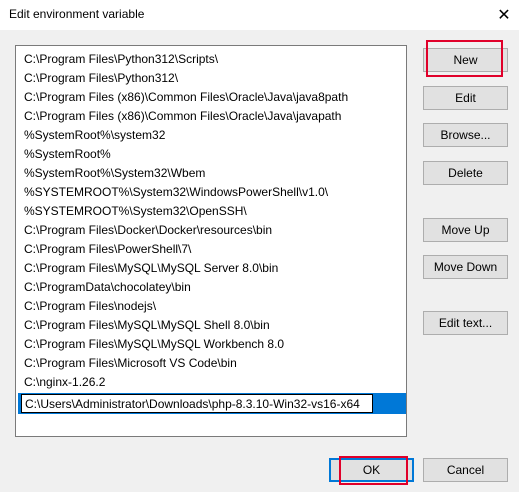 This screenshot has height=492, width=519. I want to click on close-icon: ✕, so click(504, 15).